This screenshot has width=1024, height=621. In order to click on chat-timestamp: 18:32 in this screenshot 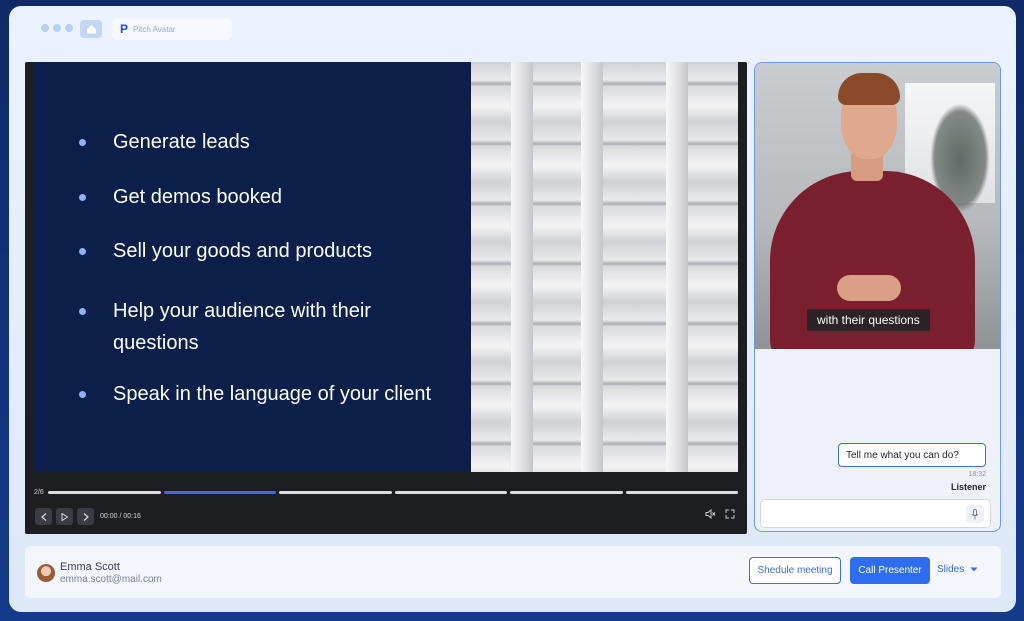, I will do `click(977, 474)`.